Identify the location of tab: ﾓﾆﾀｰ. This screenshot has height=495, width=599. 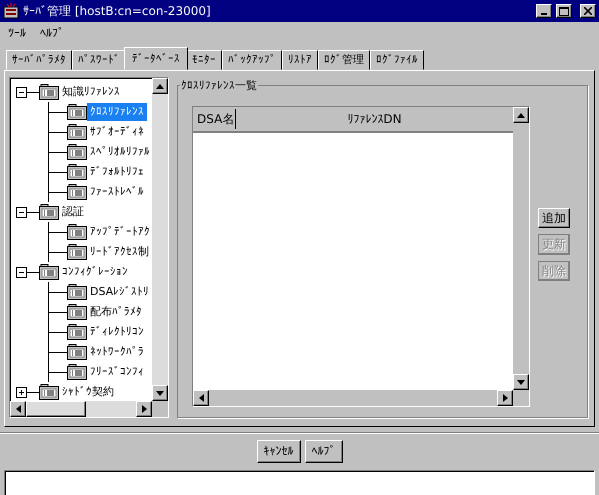
(204, 60).